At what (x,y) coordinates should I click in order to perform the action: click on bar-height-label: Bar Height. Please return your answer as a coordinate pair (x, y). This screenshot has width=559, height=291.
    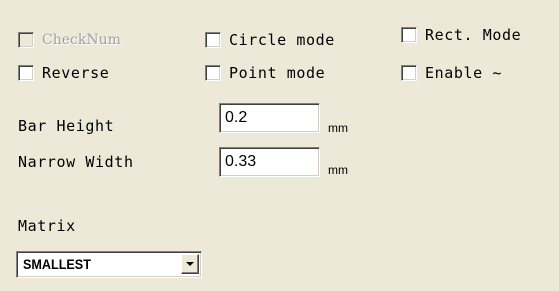
    Looking at the image, I should click on (66, 126).